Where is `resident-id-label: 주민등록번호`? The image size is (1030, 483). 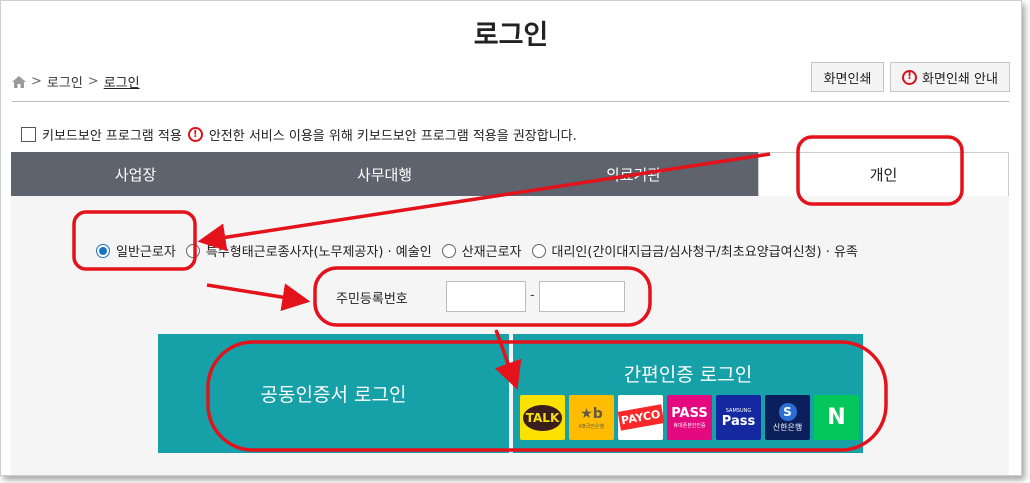
resident-id-label: 주민등록번호 is located at coordinates (372, 299).